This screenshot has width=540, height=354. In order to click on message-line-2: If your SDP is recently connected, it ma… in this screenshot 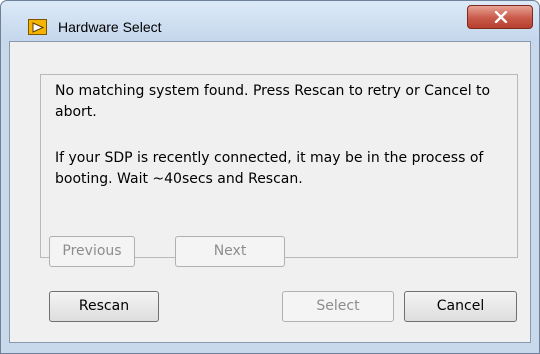, I will do `click(269, 168)`.